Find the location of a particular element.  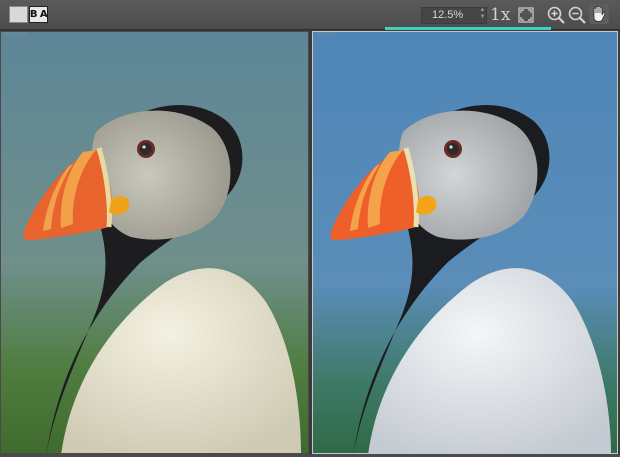

zoom-stepper: ▲ ▼ is located at coordinates (482, 15).